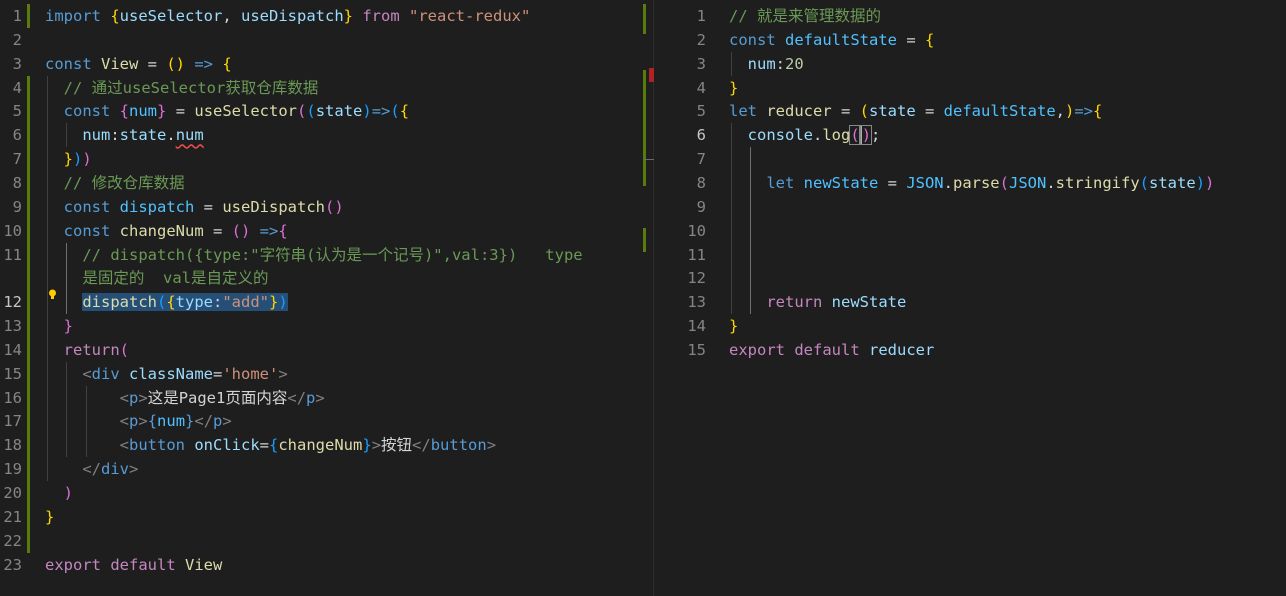 The image size is (1286, 596). What do you see at coordinates (227, 63) in the screenshot?
I see `code-token: {` at bounding box center [227, 63].